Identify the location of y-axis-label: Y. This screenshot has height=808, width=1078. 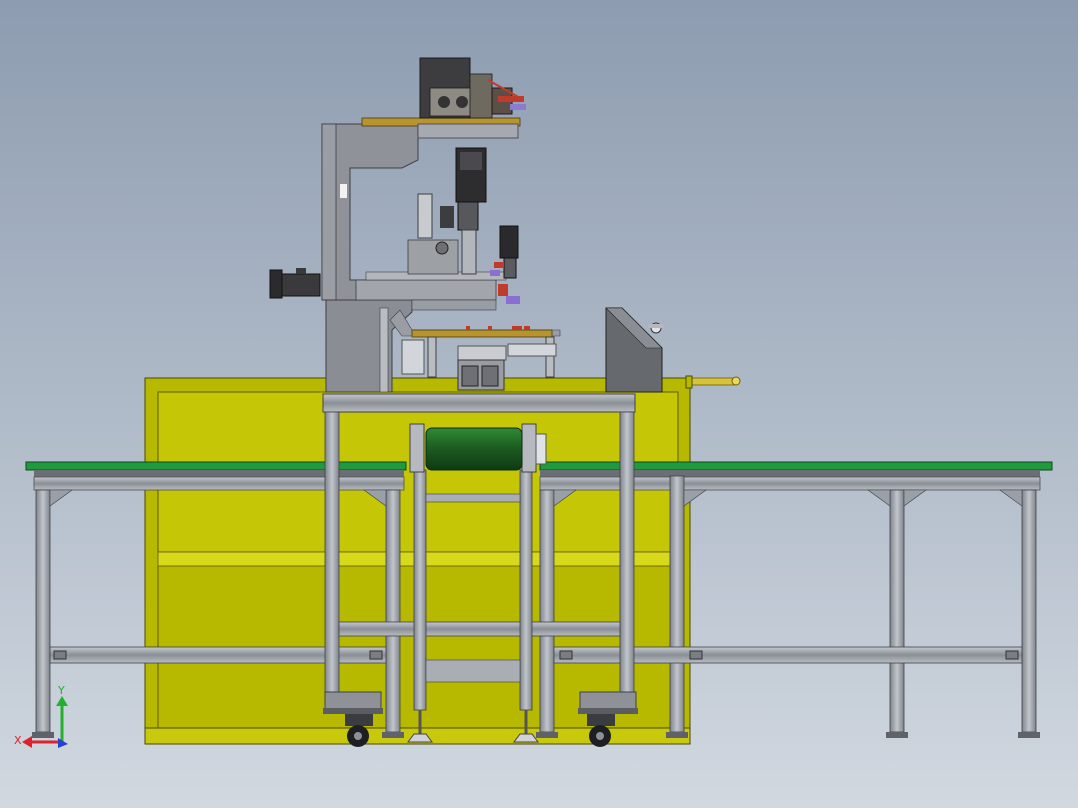
(61, 690).